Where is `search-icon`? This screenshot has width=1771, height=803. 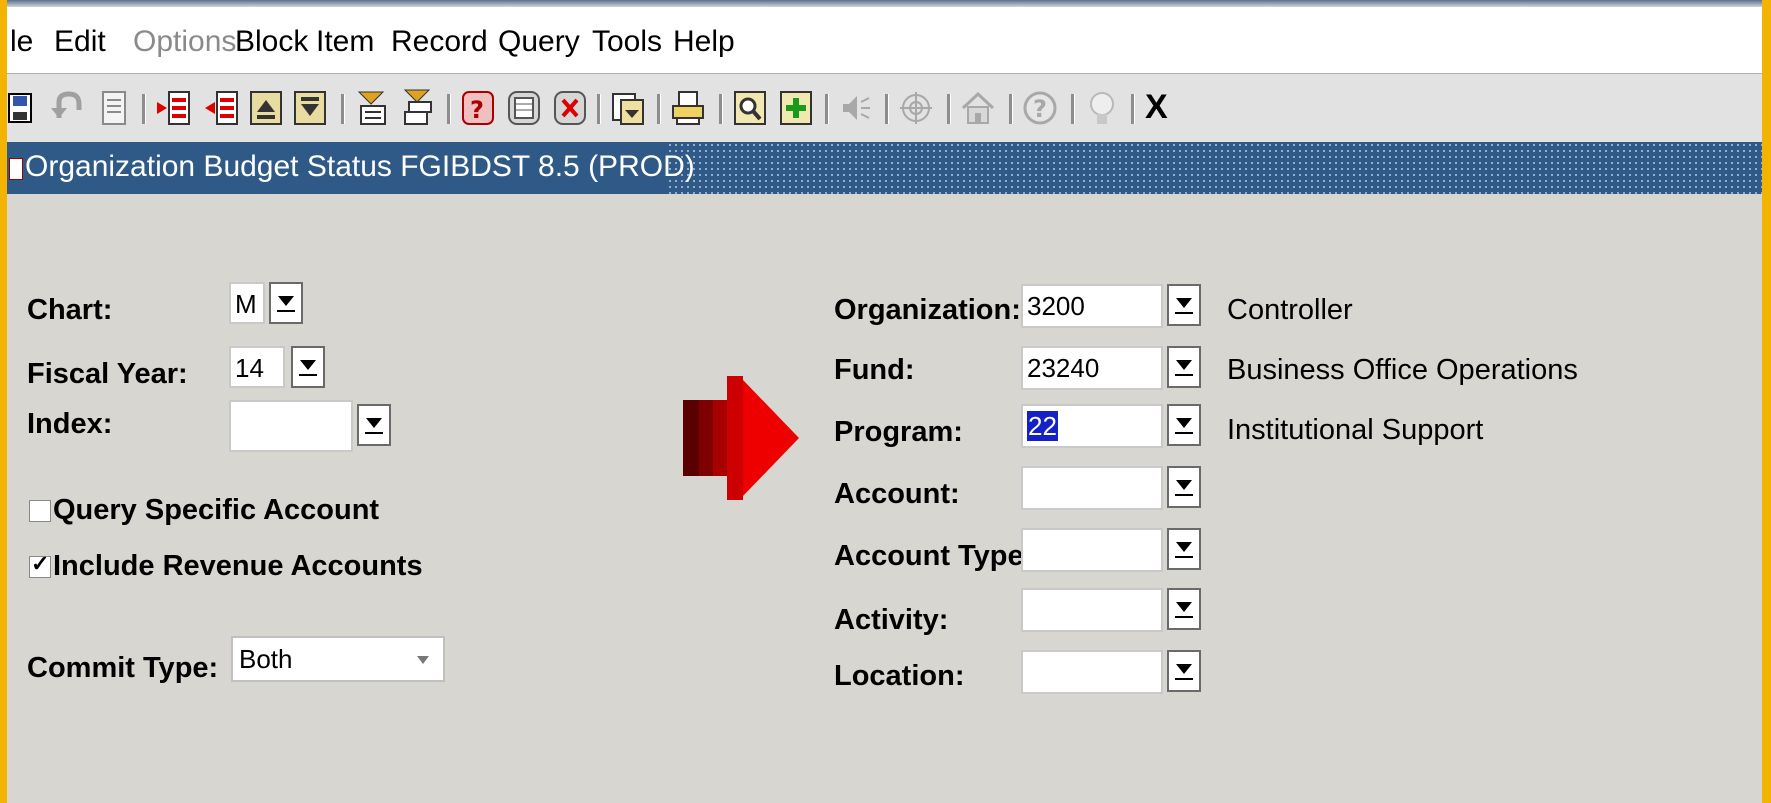 search-icon is located at coordinates (750, 108).